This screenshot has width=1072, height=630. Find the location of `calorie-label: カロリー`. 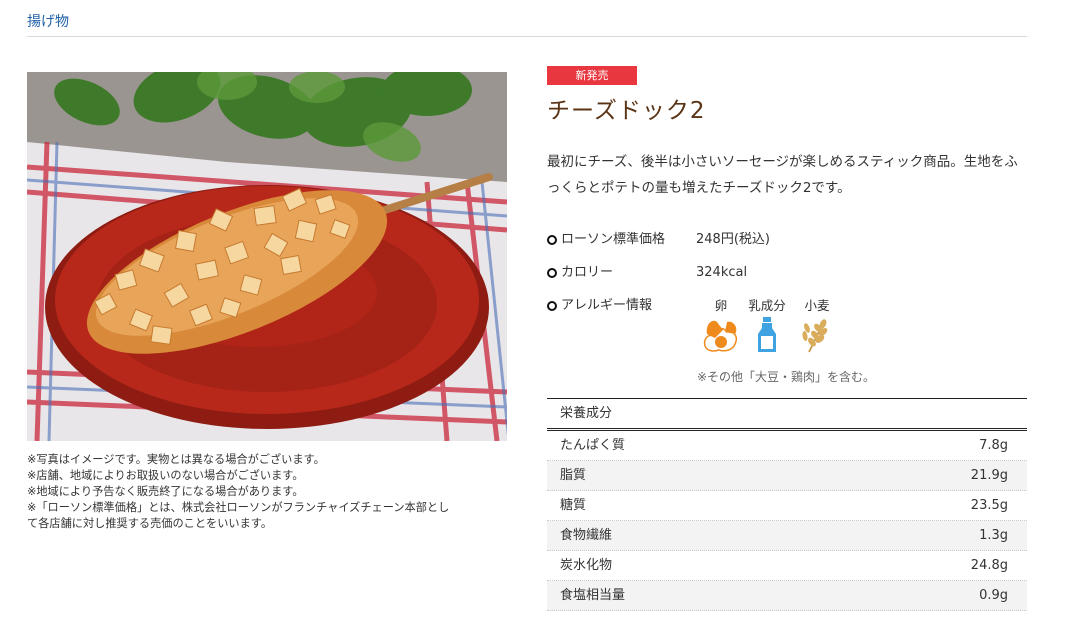

calorie-label: カロリー is located at coordinates (587, 272).